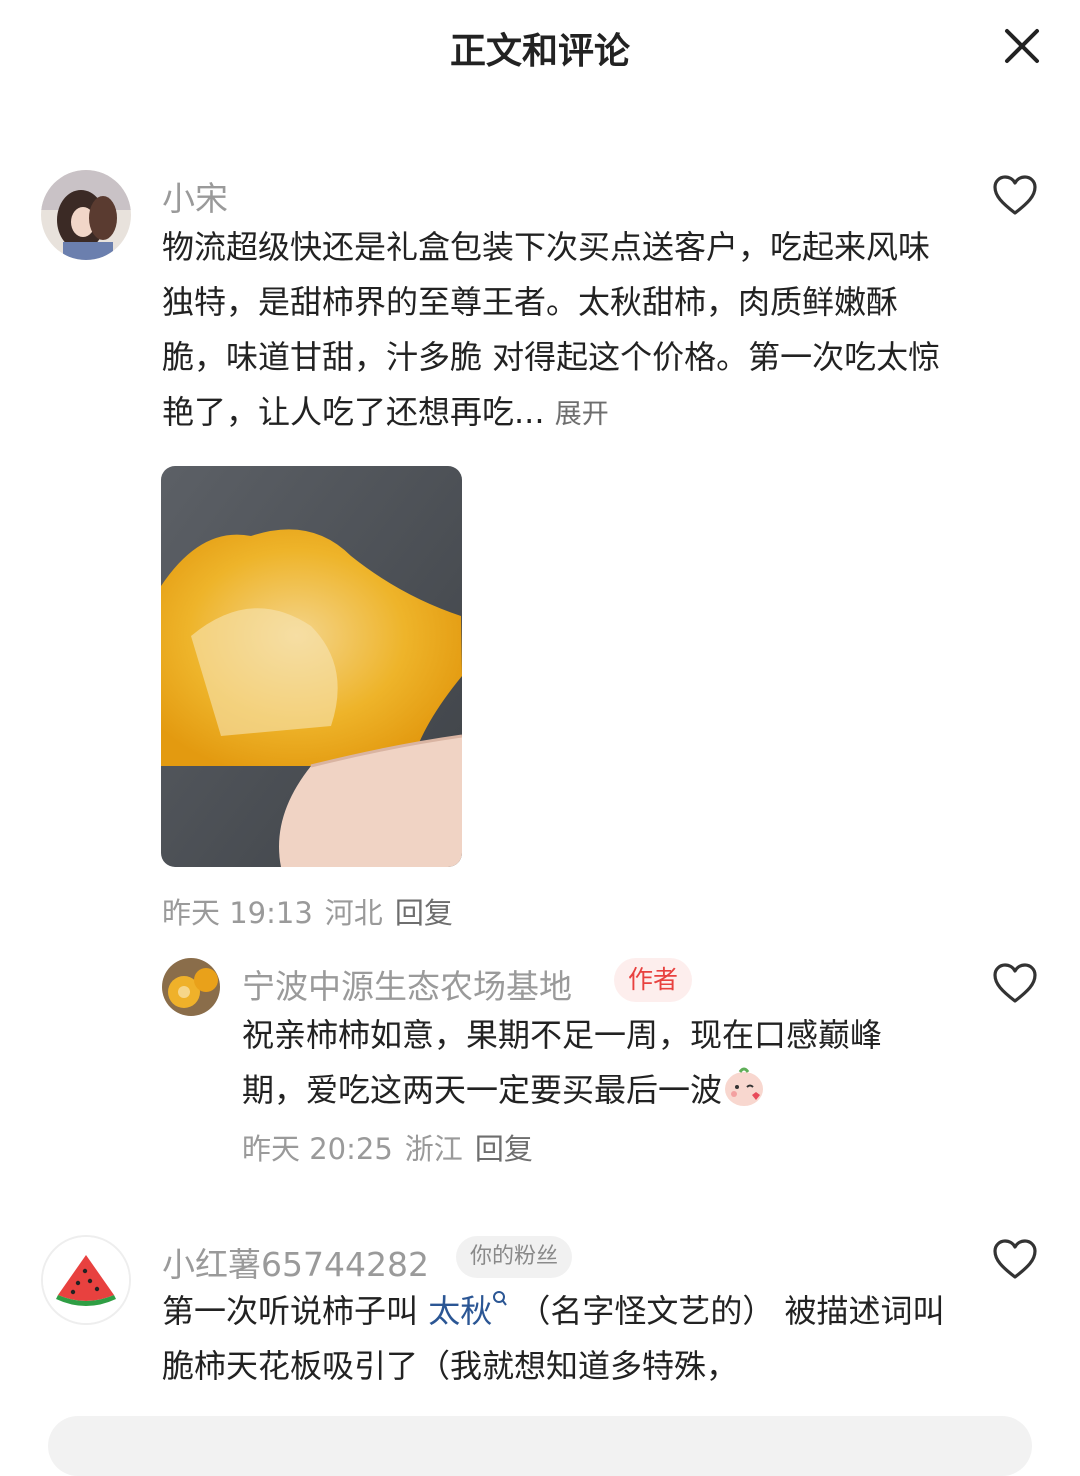  What do you see at coordinates (562, 1062) in the screenshot?
I see `reply-body: 祝亲柿柿如意，果期不足一周，现在口感巅峰期，爱吃这两天一定要买最后一波` at bounding box center [562, 1062].